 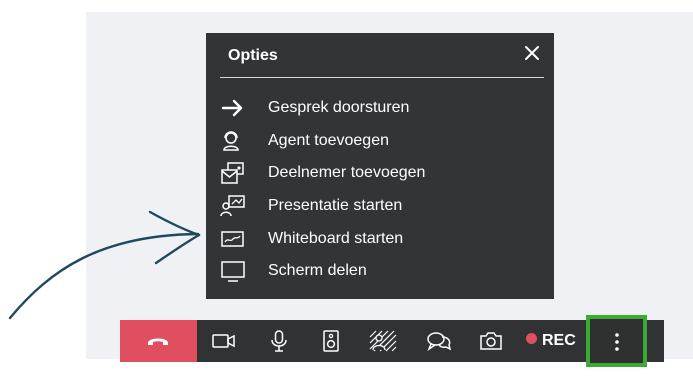 I want to click on record-dot-icon, so click(x=531, y=339).